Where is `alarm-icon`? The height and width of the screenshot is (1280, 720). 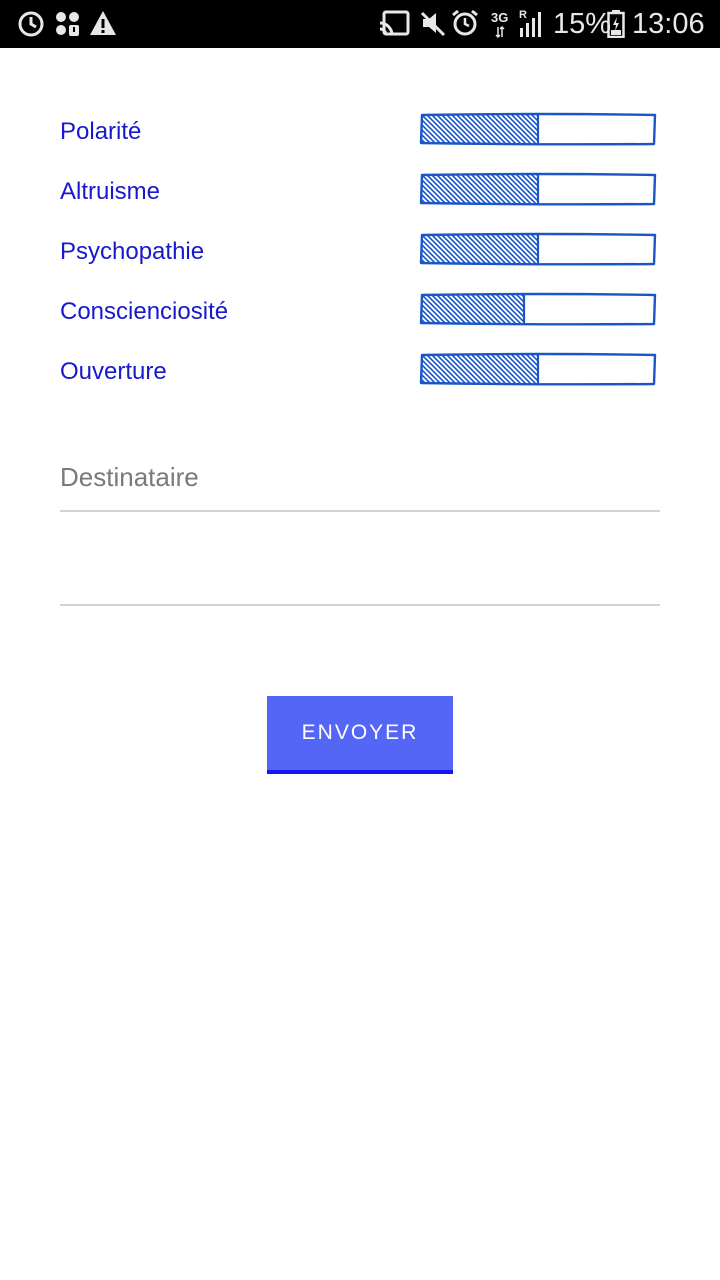
alarm-icon is located at coordinates (465, 22).